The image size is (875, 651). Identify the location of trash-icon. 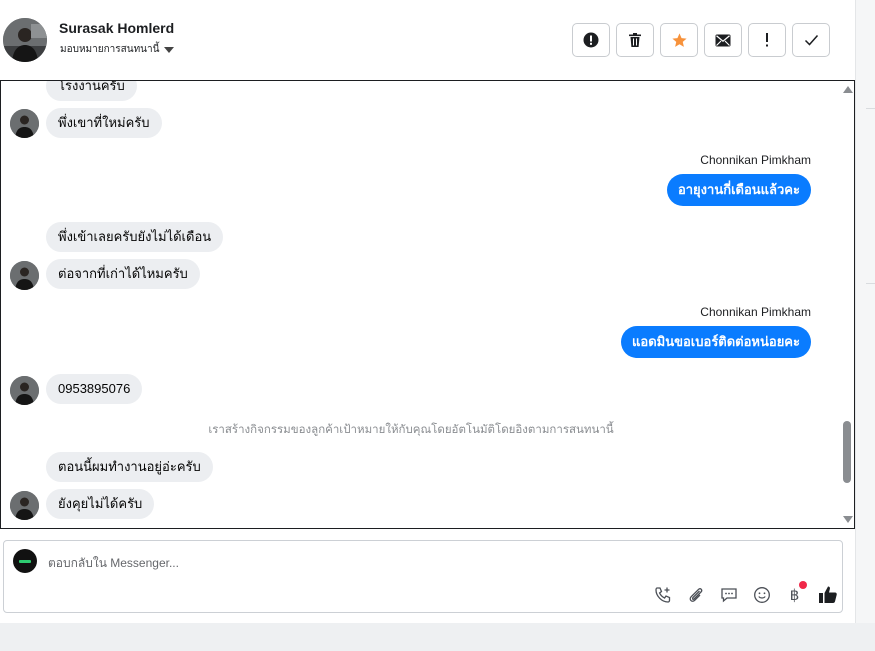
(635, 40).